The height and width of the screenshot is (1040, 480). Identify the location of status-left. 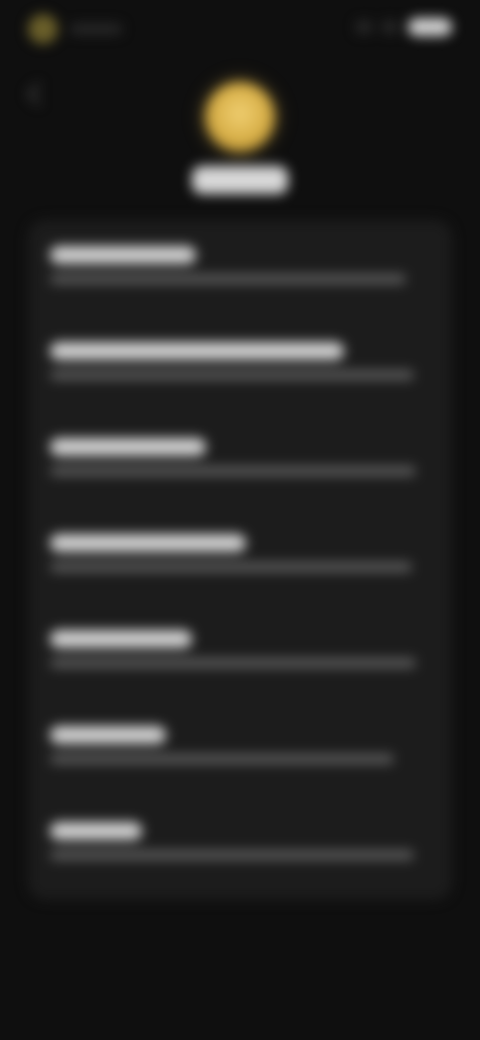
(75, 29).